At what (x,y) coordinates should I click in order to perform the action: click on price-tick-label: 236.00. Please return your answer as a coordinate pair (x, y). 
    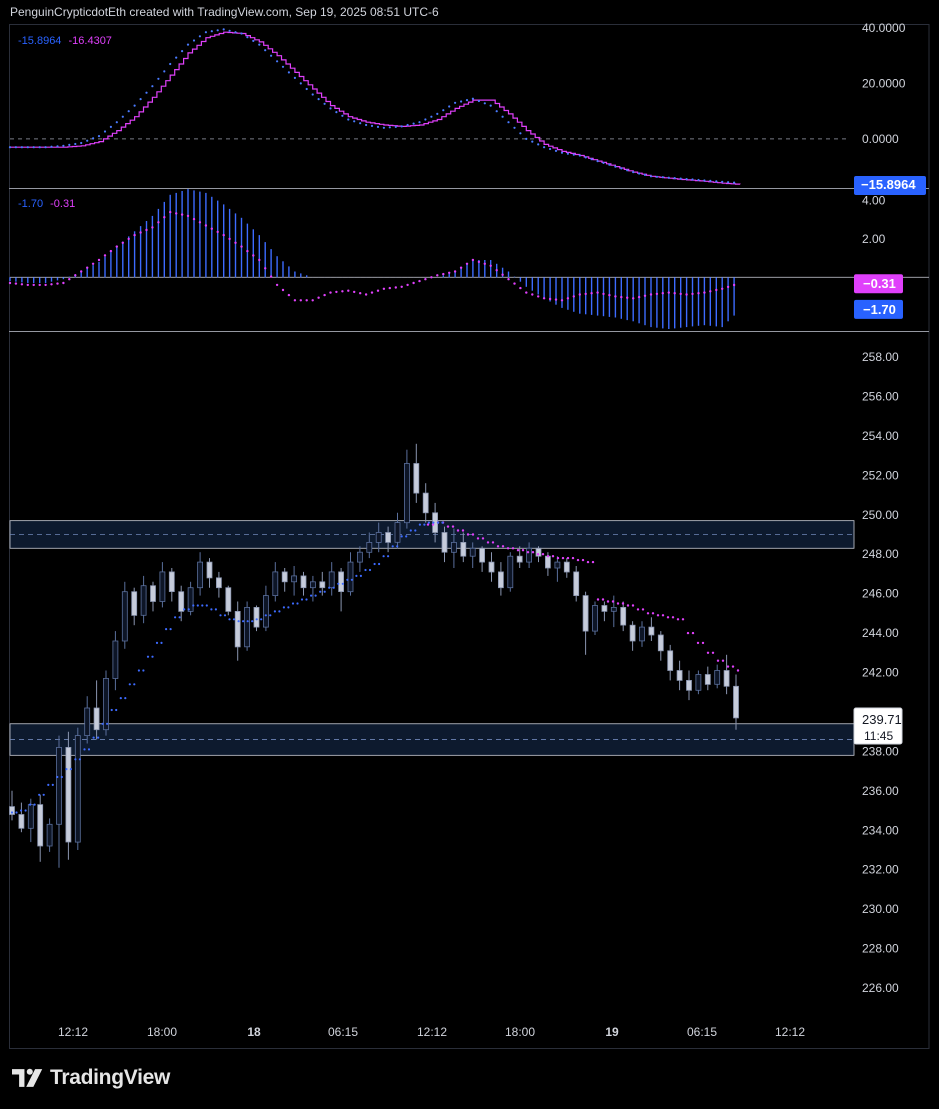
    Looking at the image, I should click on (880, 791).